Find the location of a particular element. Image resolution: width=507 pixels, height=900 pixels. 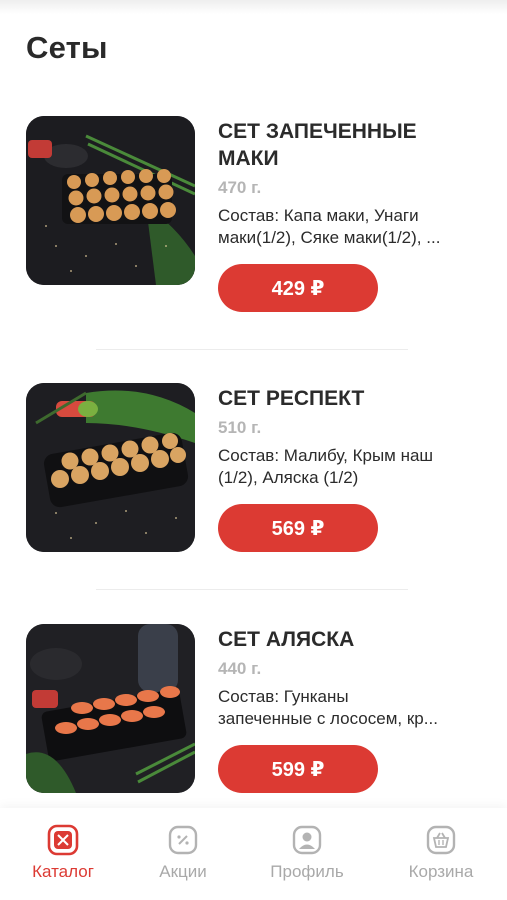

tab-label: Корзина is located at coordinates (441, 871).